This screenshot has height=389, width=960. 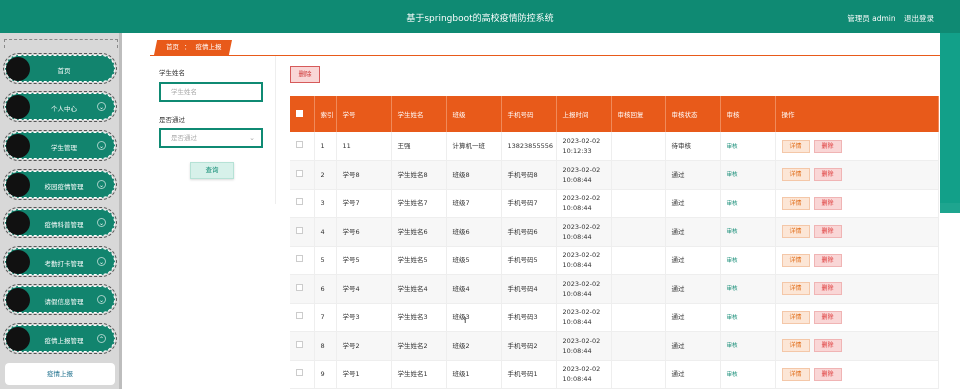 I want to click on student-name-cell: 学生姓名2, so click(x=419, y=346).